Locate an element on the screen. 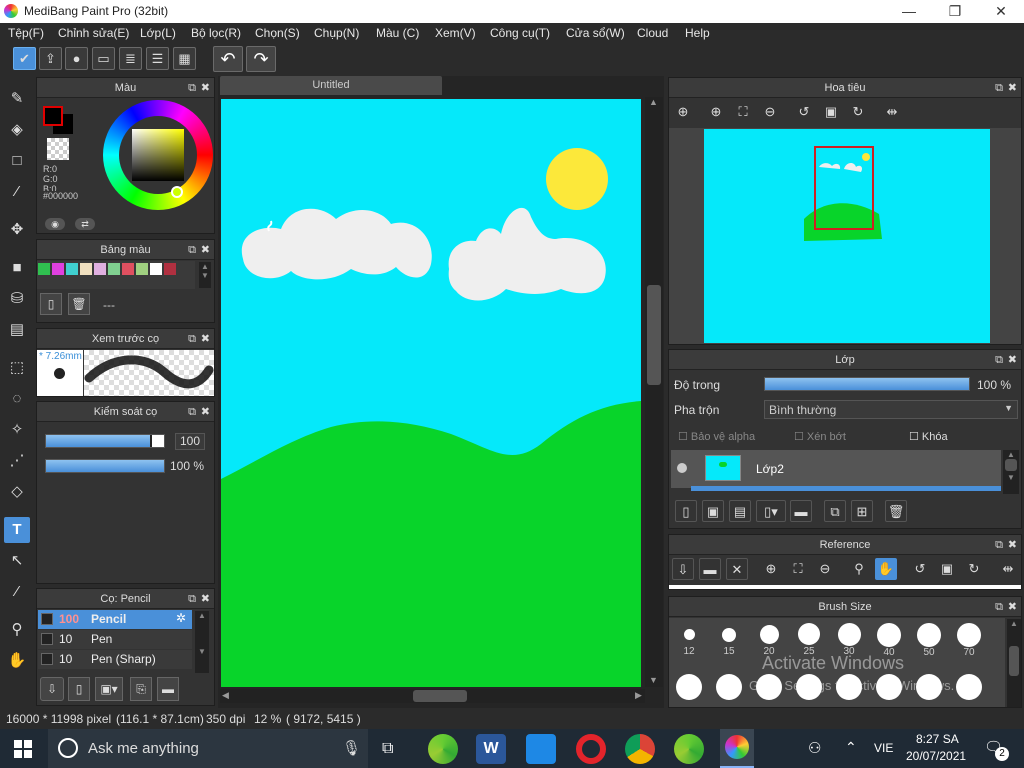  gear-icon: ✲ is located at coordinates (181, 618).